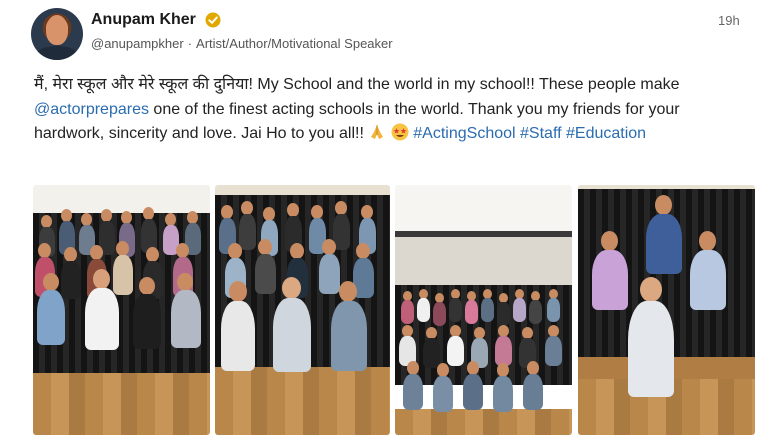 The height and width of the screenshot is (439, 761). Describe the element at coordinates (377, 132) in the screenshot. I see `folded-hands-emoji-icon` at that location.